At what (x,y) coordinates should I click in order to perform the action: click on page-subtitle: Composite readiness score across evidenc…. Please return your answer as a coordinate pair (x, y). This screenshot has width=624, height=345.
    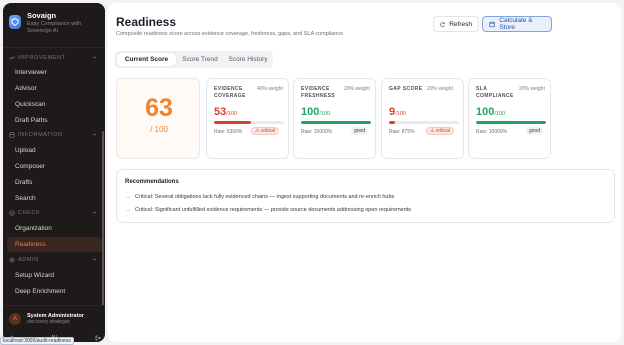
    Looking at the image, I should click on (230, 34).